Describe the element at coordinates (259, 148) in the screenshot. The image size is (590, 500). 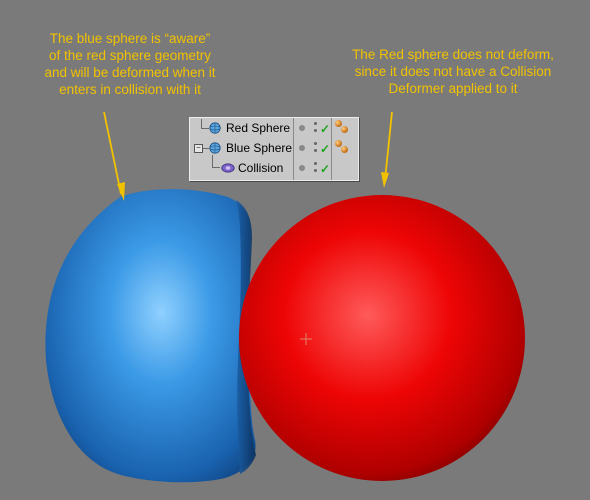
I see `object-label-blue-sphere: Blue Sphere` at that location.